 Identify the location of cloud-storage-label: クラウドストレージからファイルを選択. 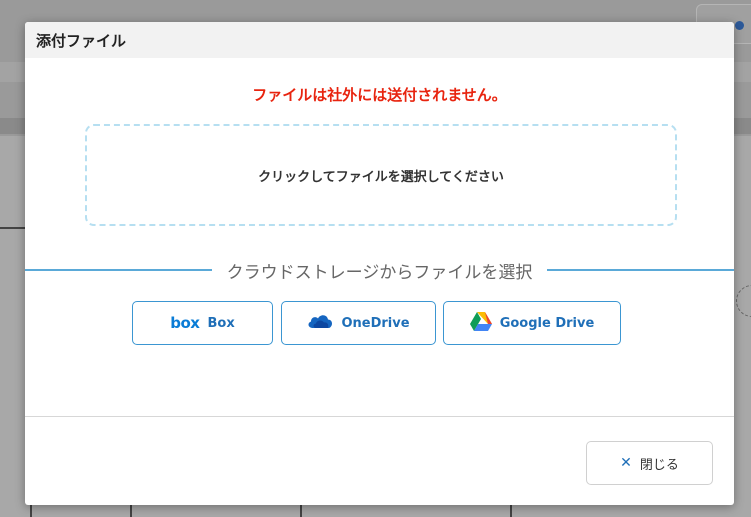
(379, 272).